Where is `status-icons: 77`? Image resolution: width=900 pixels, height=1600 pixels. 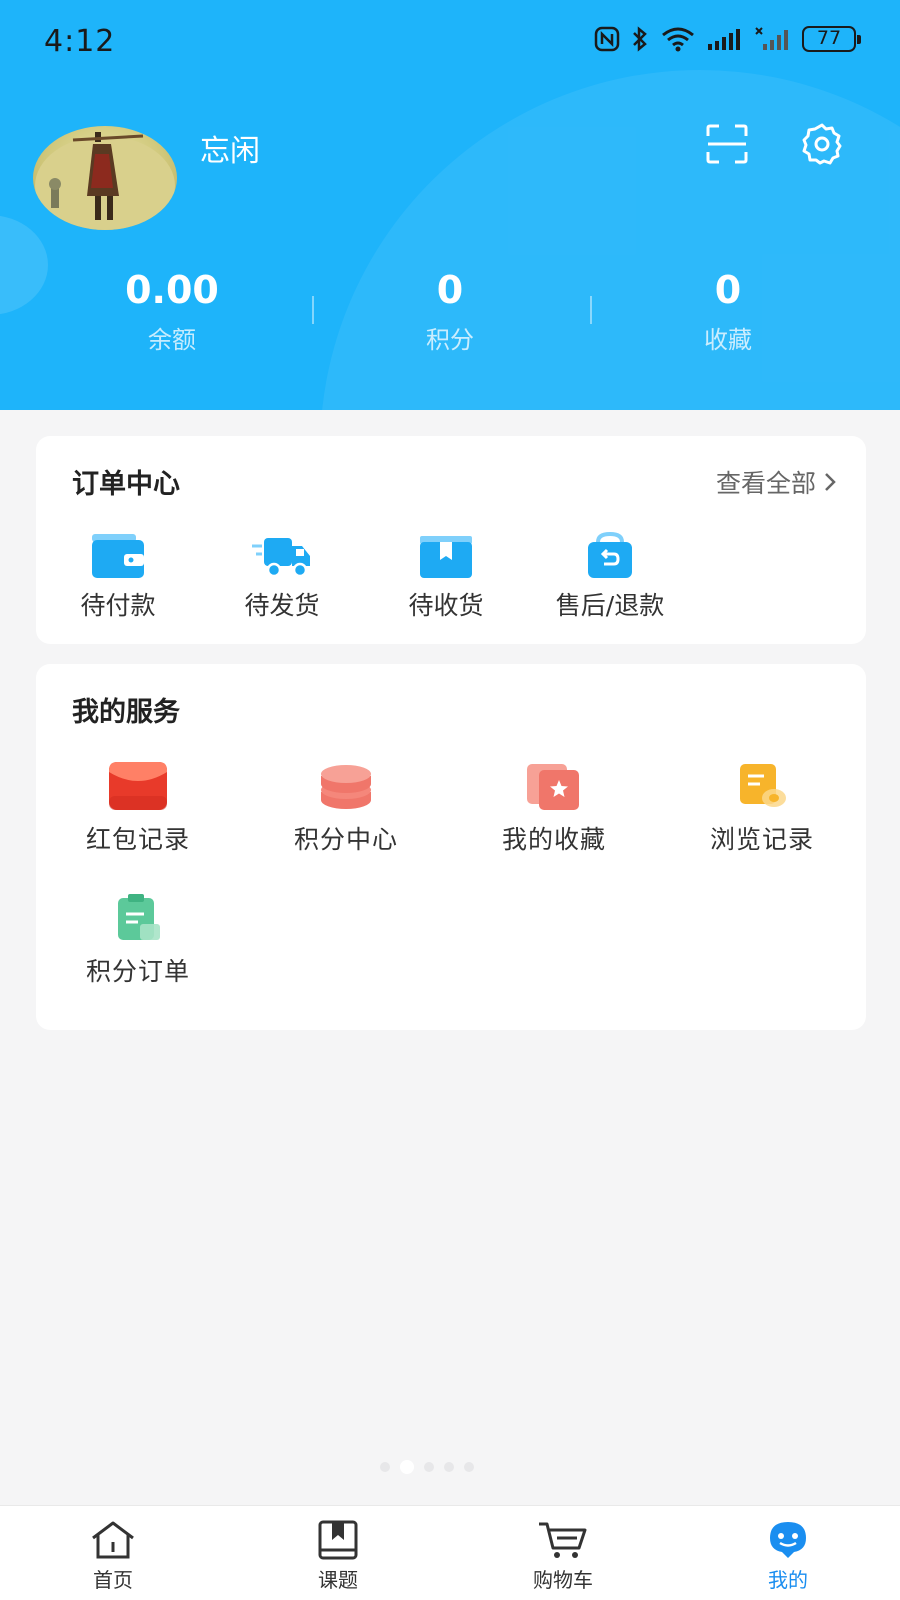
status-icons: 77 is located at coordinates (727, 39).